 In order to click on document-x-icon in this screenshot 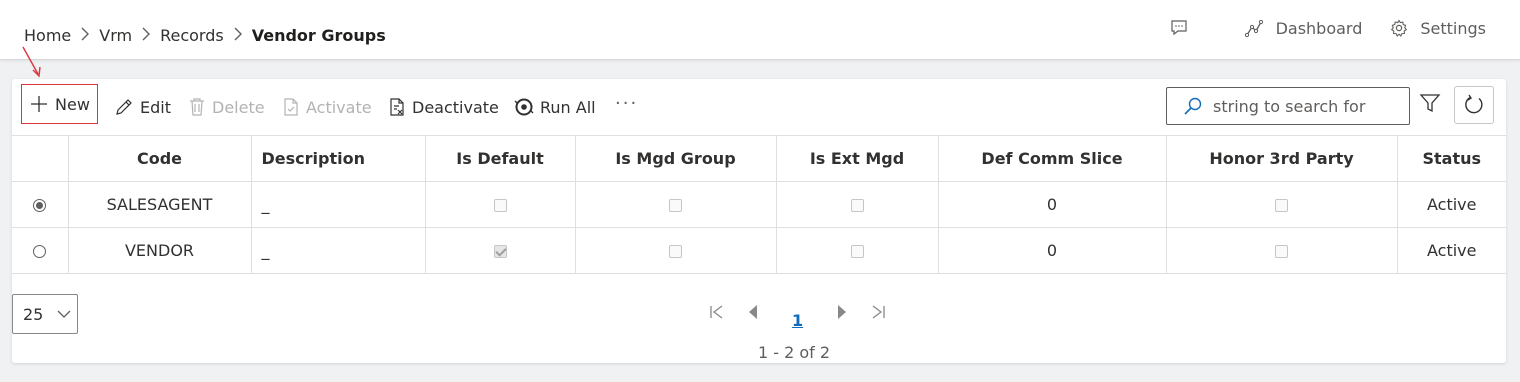, I will do `click(397, 107)`.